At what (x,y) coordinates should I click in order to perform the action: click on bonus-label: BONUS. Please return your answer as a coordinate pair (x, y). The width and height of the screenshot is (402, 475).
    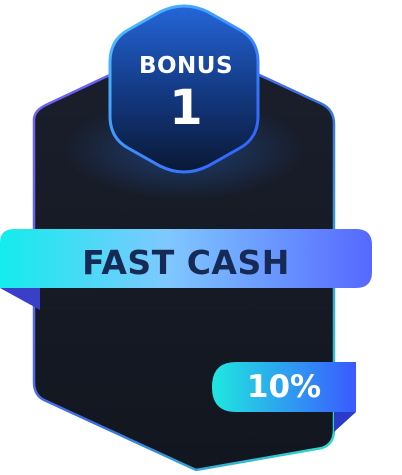
    Looking at the image, I should click on (186, 66).